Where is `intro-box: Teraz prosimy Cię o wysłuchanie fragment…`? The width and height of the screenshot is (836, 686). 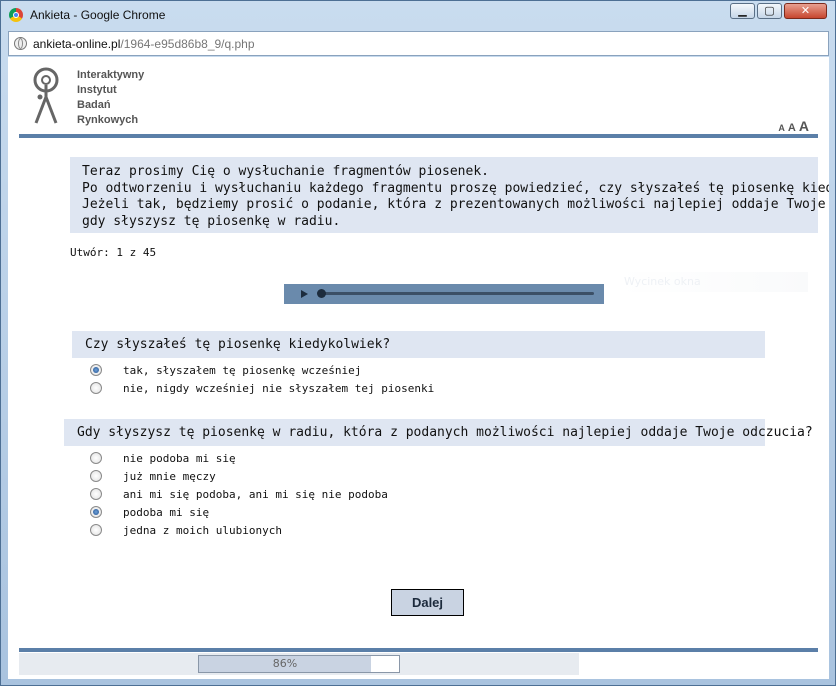
intro-box: Teraz prosimy Cię o wysłuchanie fragment… is located at coordinates (449, 195).